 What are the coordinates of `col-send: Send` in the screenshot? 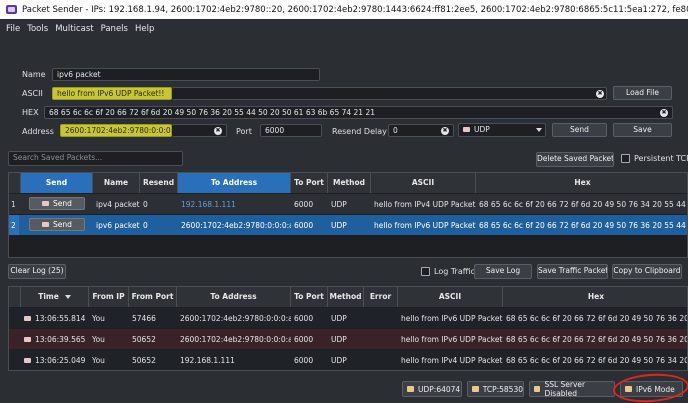 It's located at (57, 183).